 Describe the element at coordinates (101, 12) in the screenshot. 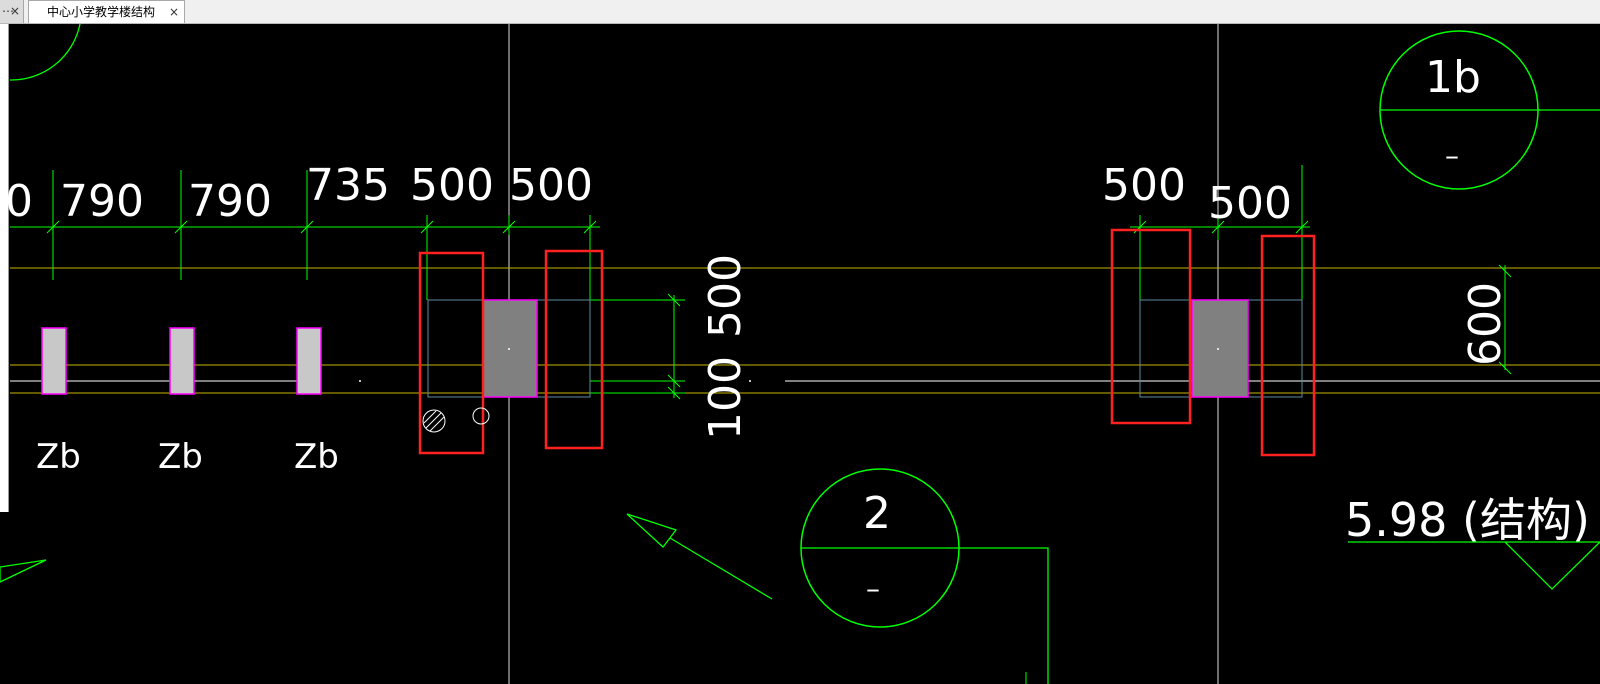

I see `tab-title: 中心小学教学楼结构` at that location.